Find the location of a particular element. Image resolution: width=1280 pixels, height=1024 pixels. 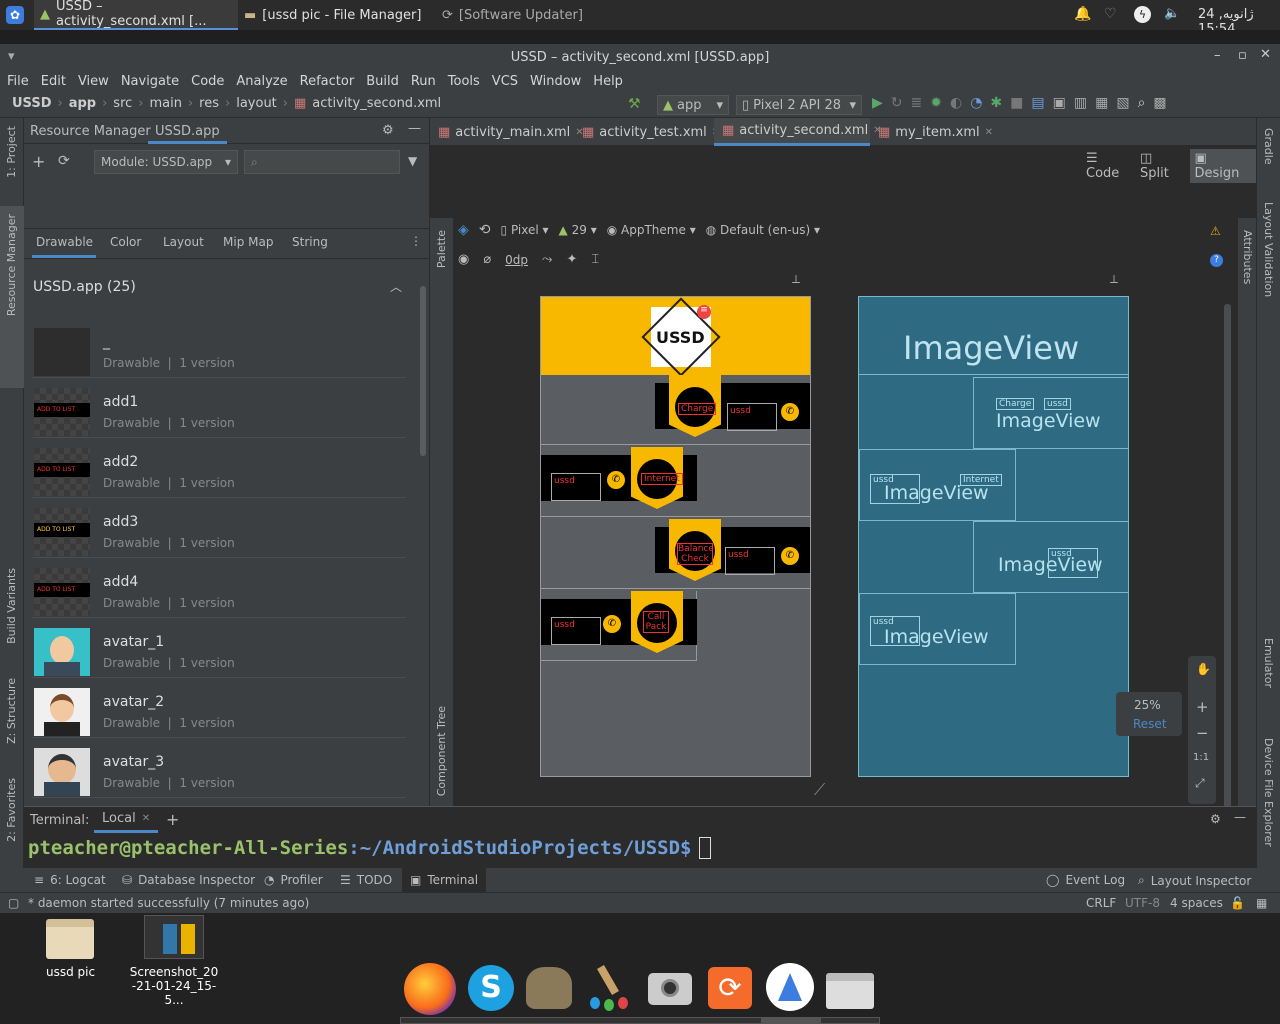

tab-ussd-app: USSD.app is located at coordinates (187, 131).